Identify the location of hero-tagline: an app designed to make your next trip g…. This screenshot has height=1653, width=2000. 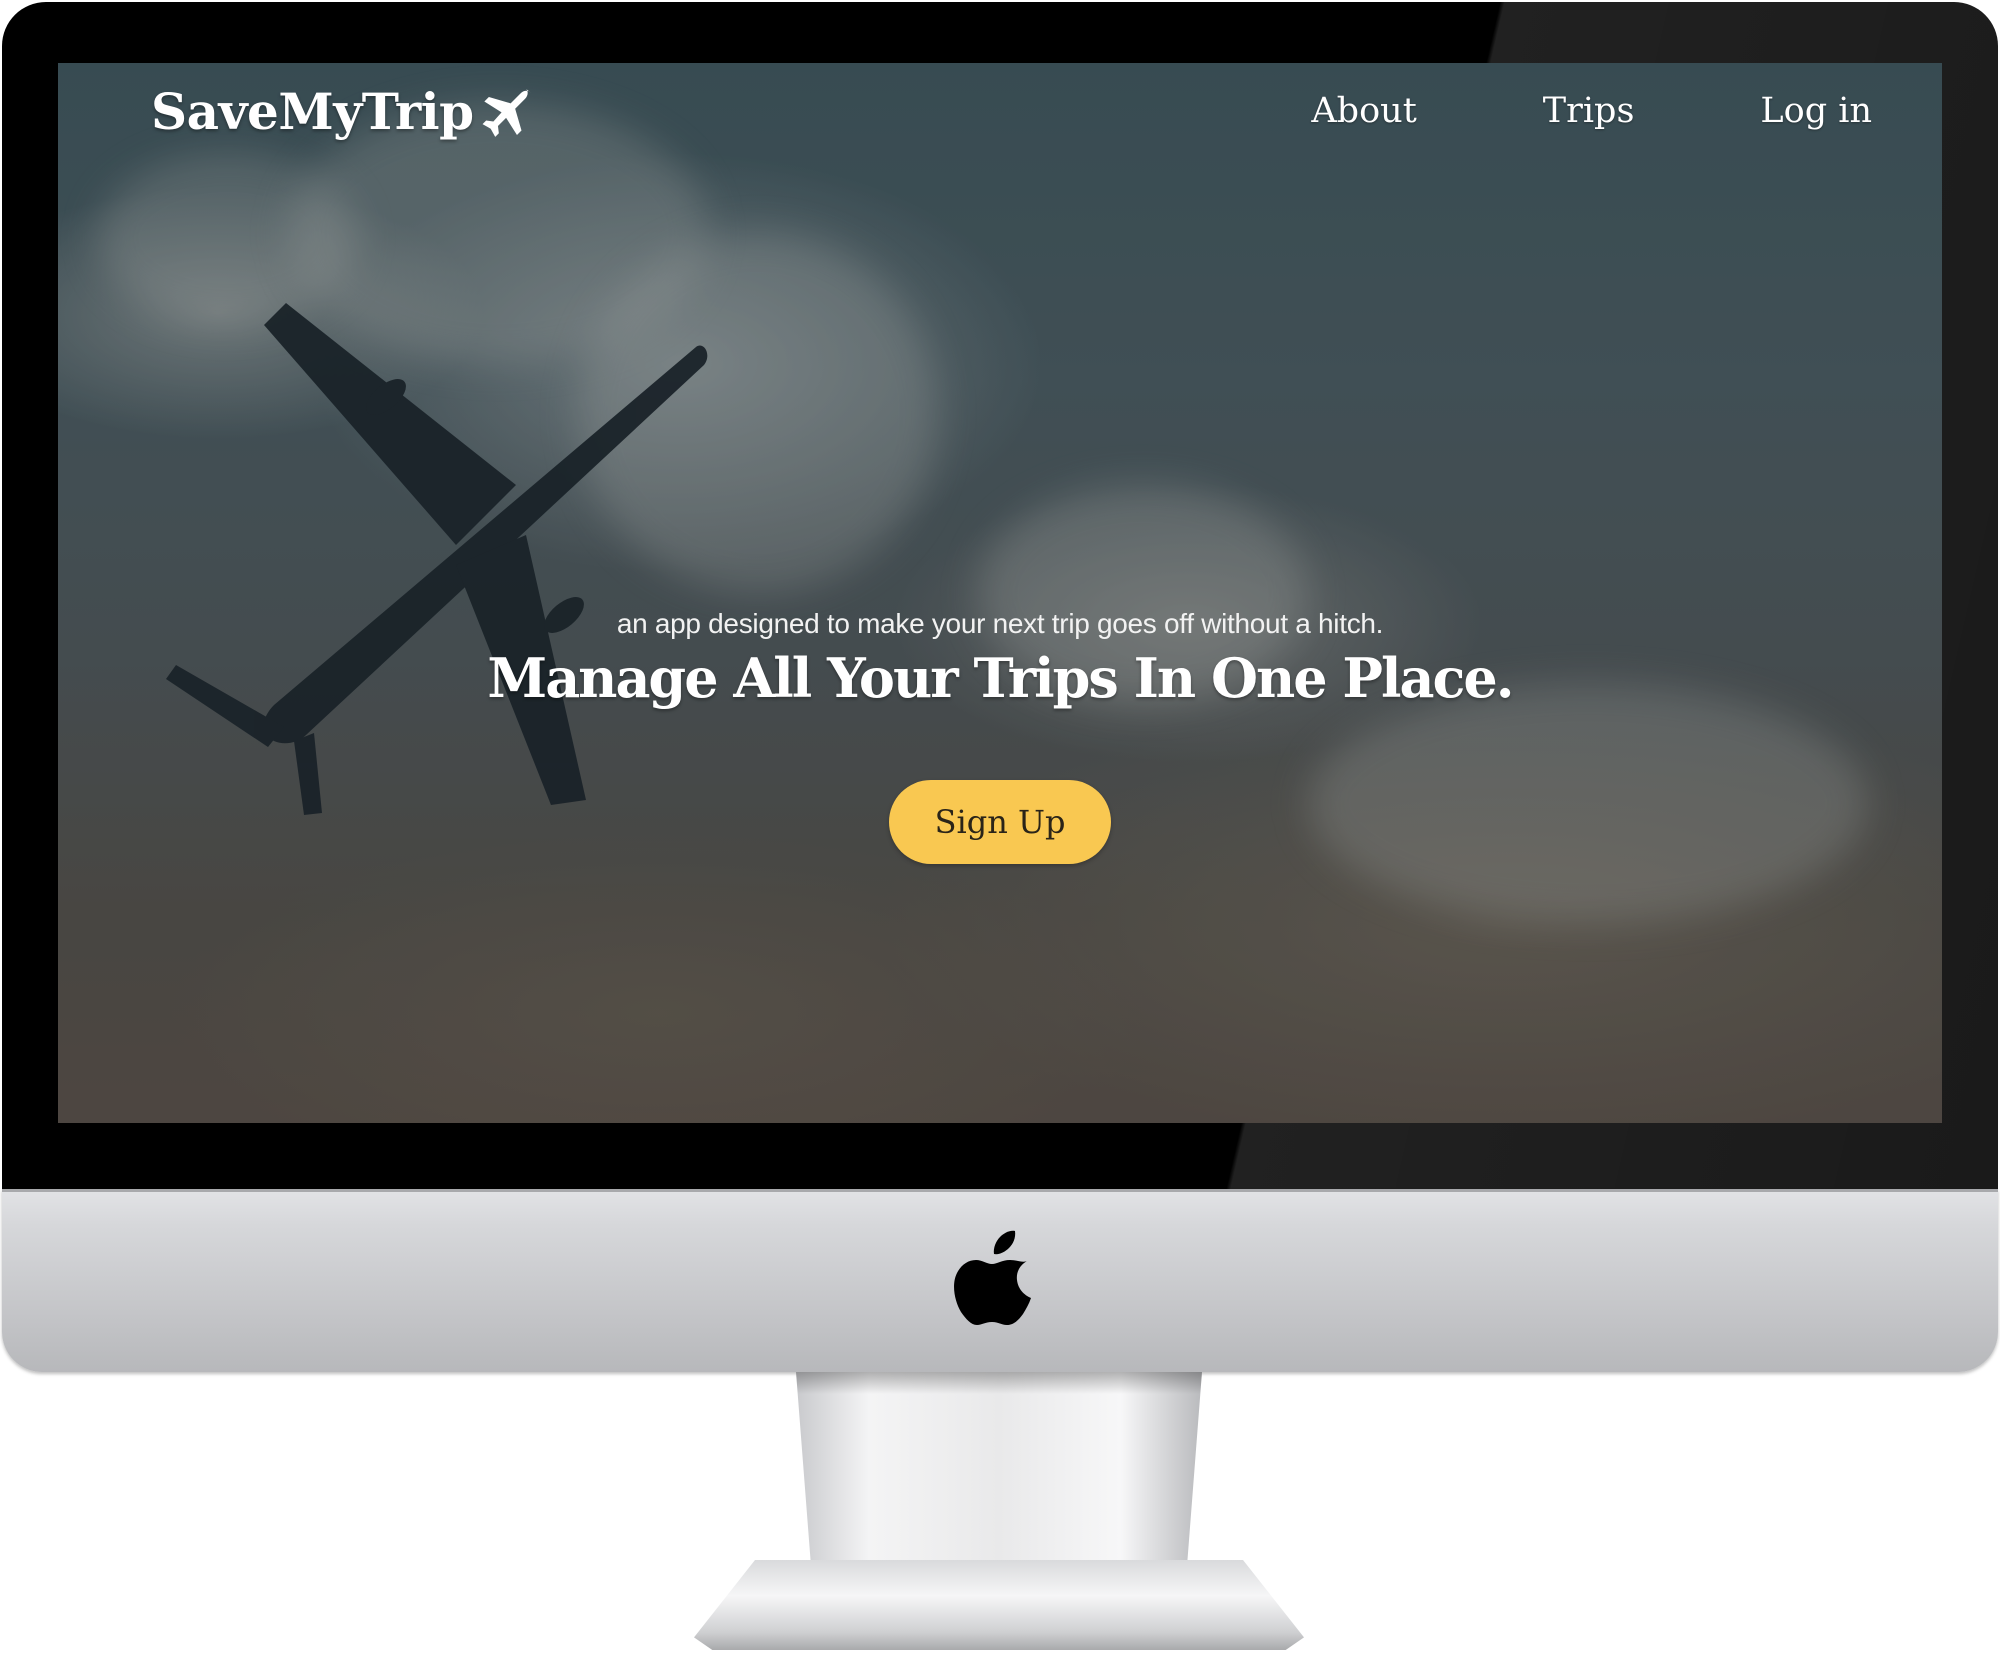
(1000, 623).